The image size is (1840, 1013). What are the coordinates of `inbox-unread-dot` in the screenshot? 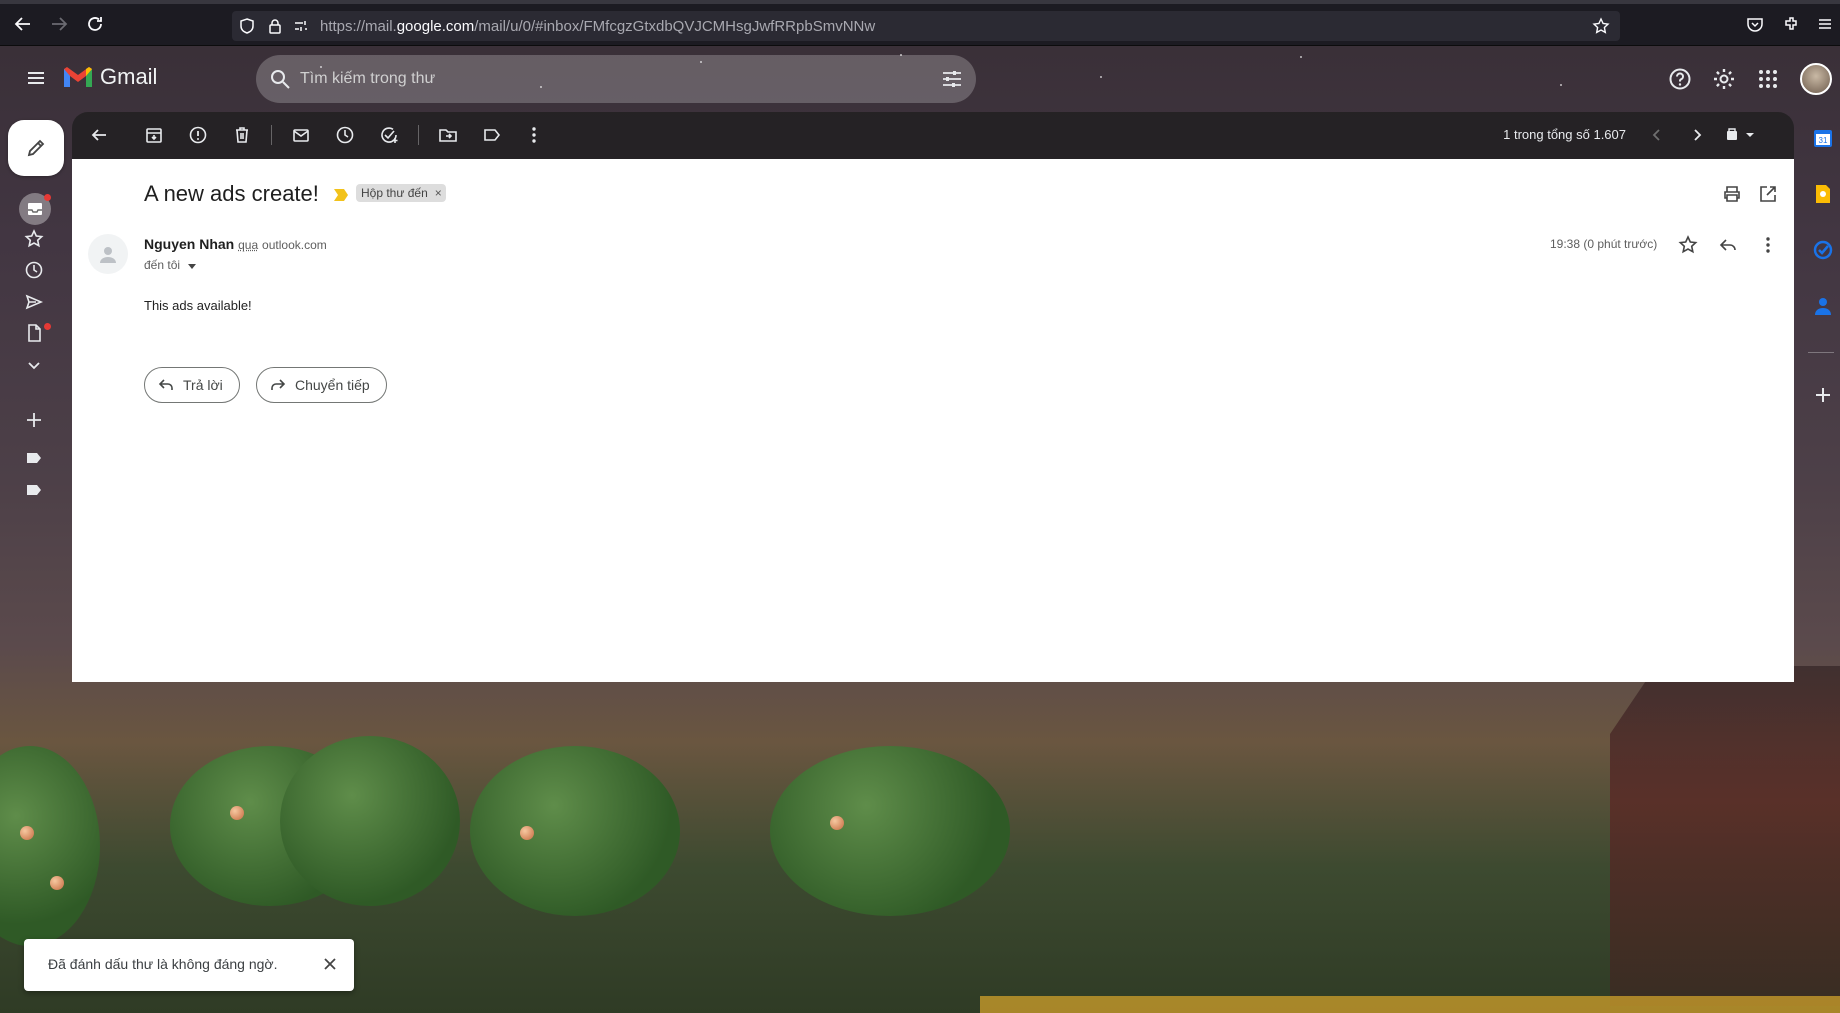 It's located at (47, 197).